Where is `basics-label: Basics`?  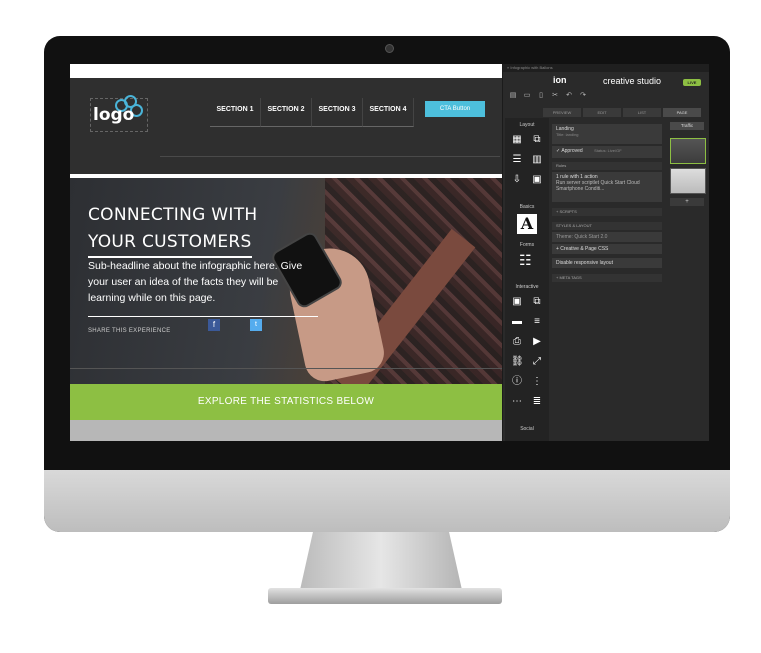
basics-label: Basics is located at coordinates (527, 207).